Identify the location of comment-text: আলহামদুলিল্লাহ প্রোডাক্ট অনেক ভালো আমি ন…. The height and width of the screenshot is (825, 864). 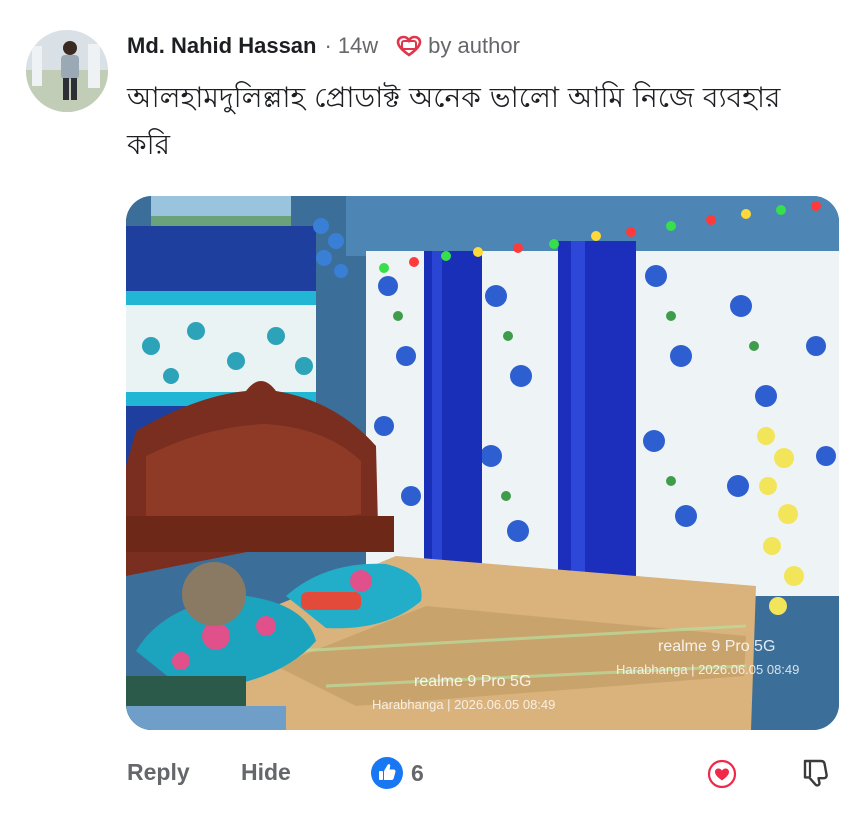
(454, 121).